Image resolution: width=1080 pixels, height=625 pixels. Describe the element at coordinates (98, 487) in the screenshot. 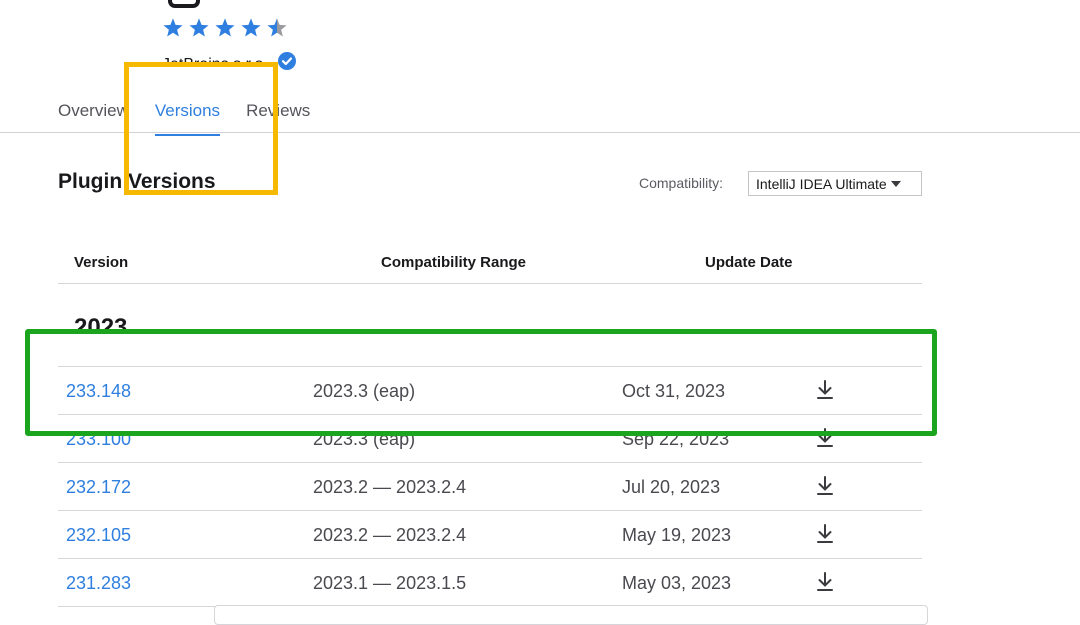

I see `version-link: 232.172` at that location.